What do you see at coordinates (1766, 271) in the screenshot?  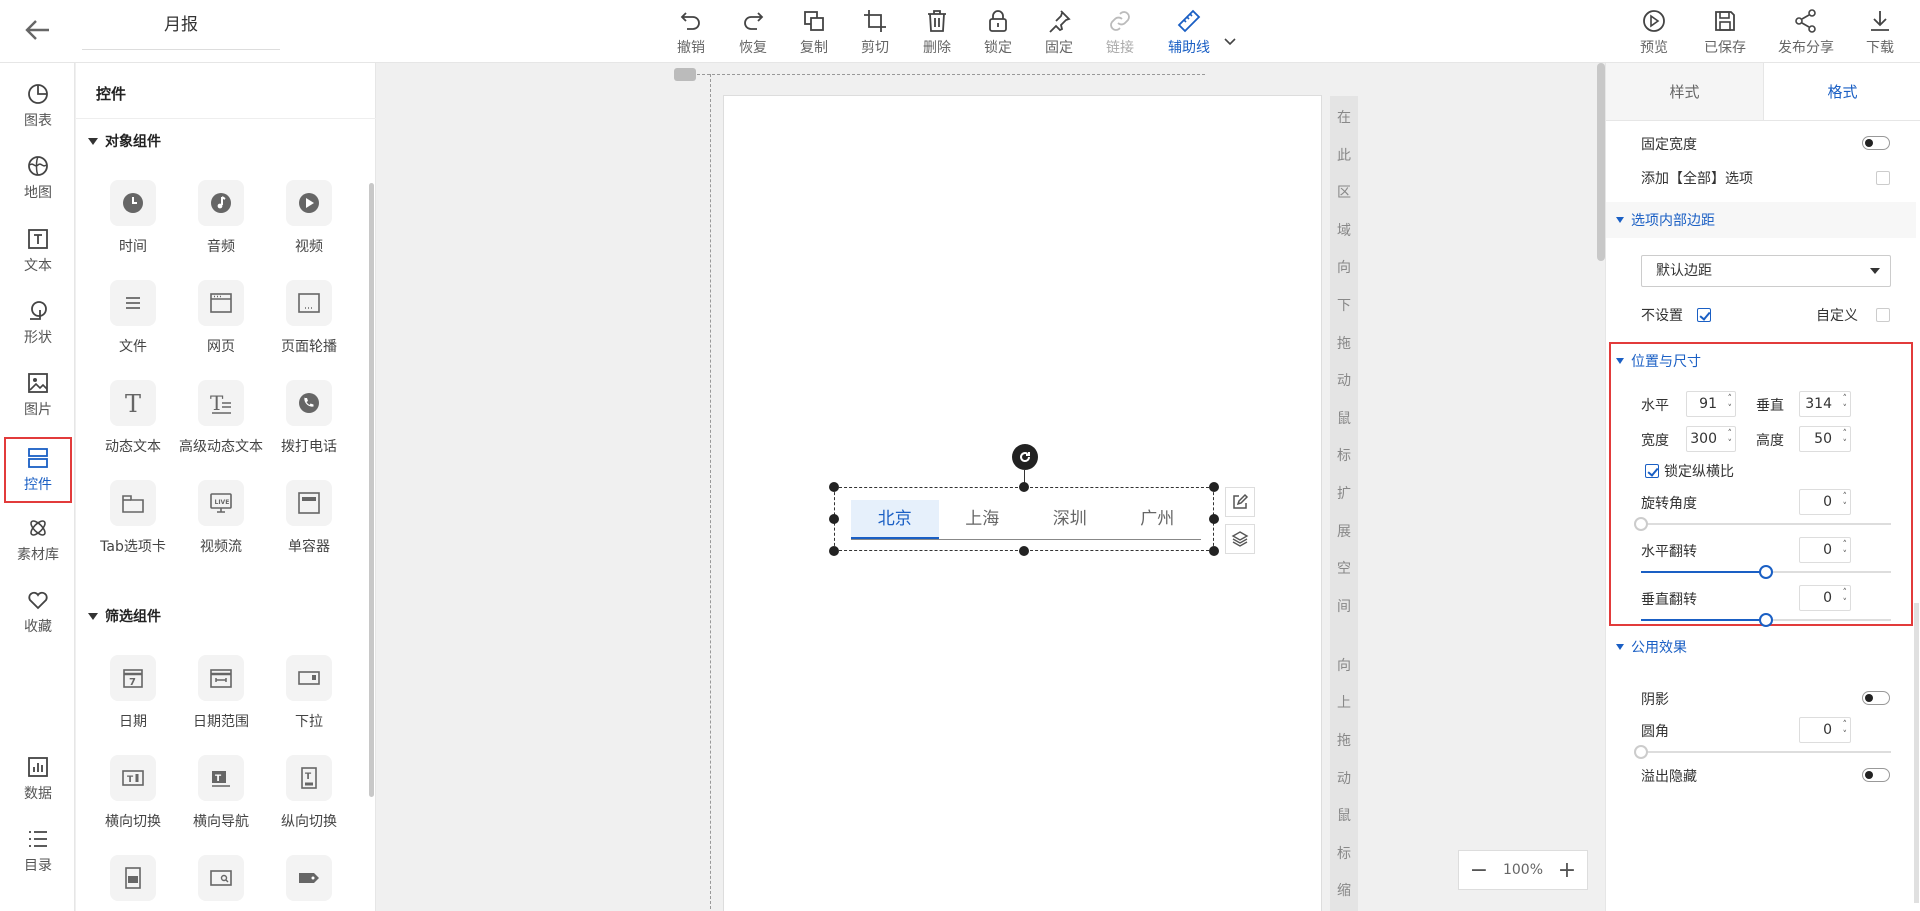 I see `padding-select: 默认边距` at bounding box center [1766, 271].